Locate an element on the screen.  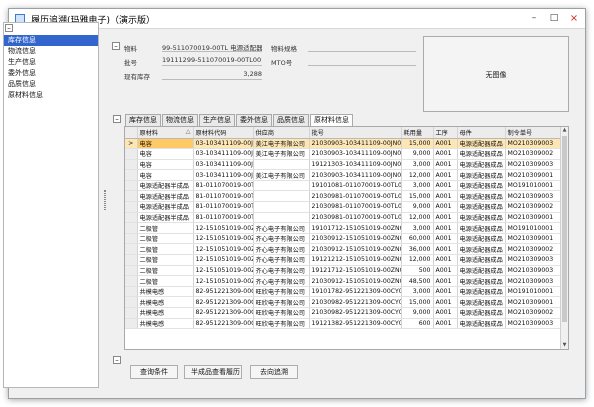
column-header-parent: 母件 is located at coordinates (481, 133).